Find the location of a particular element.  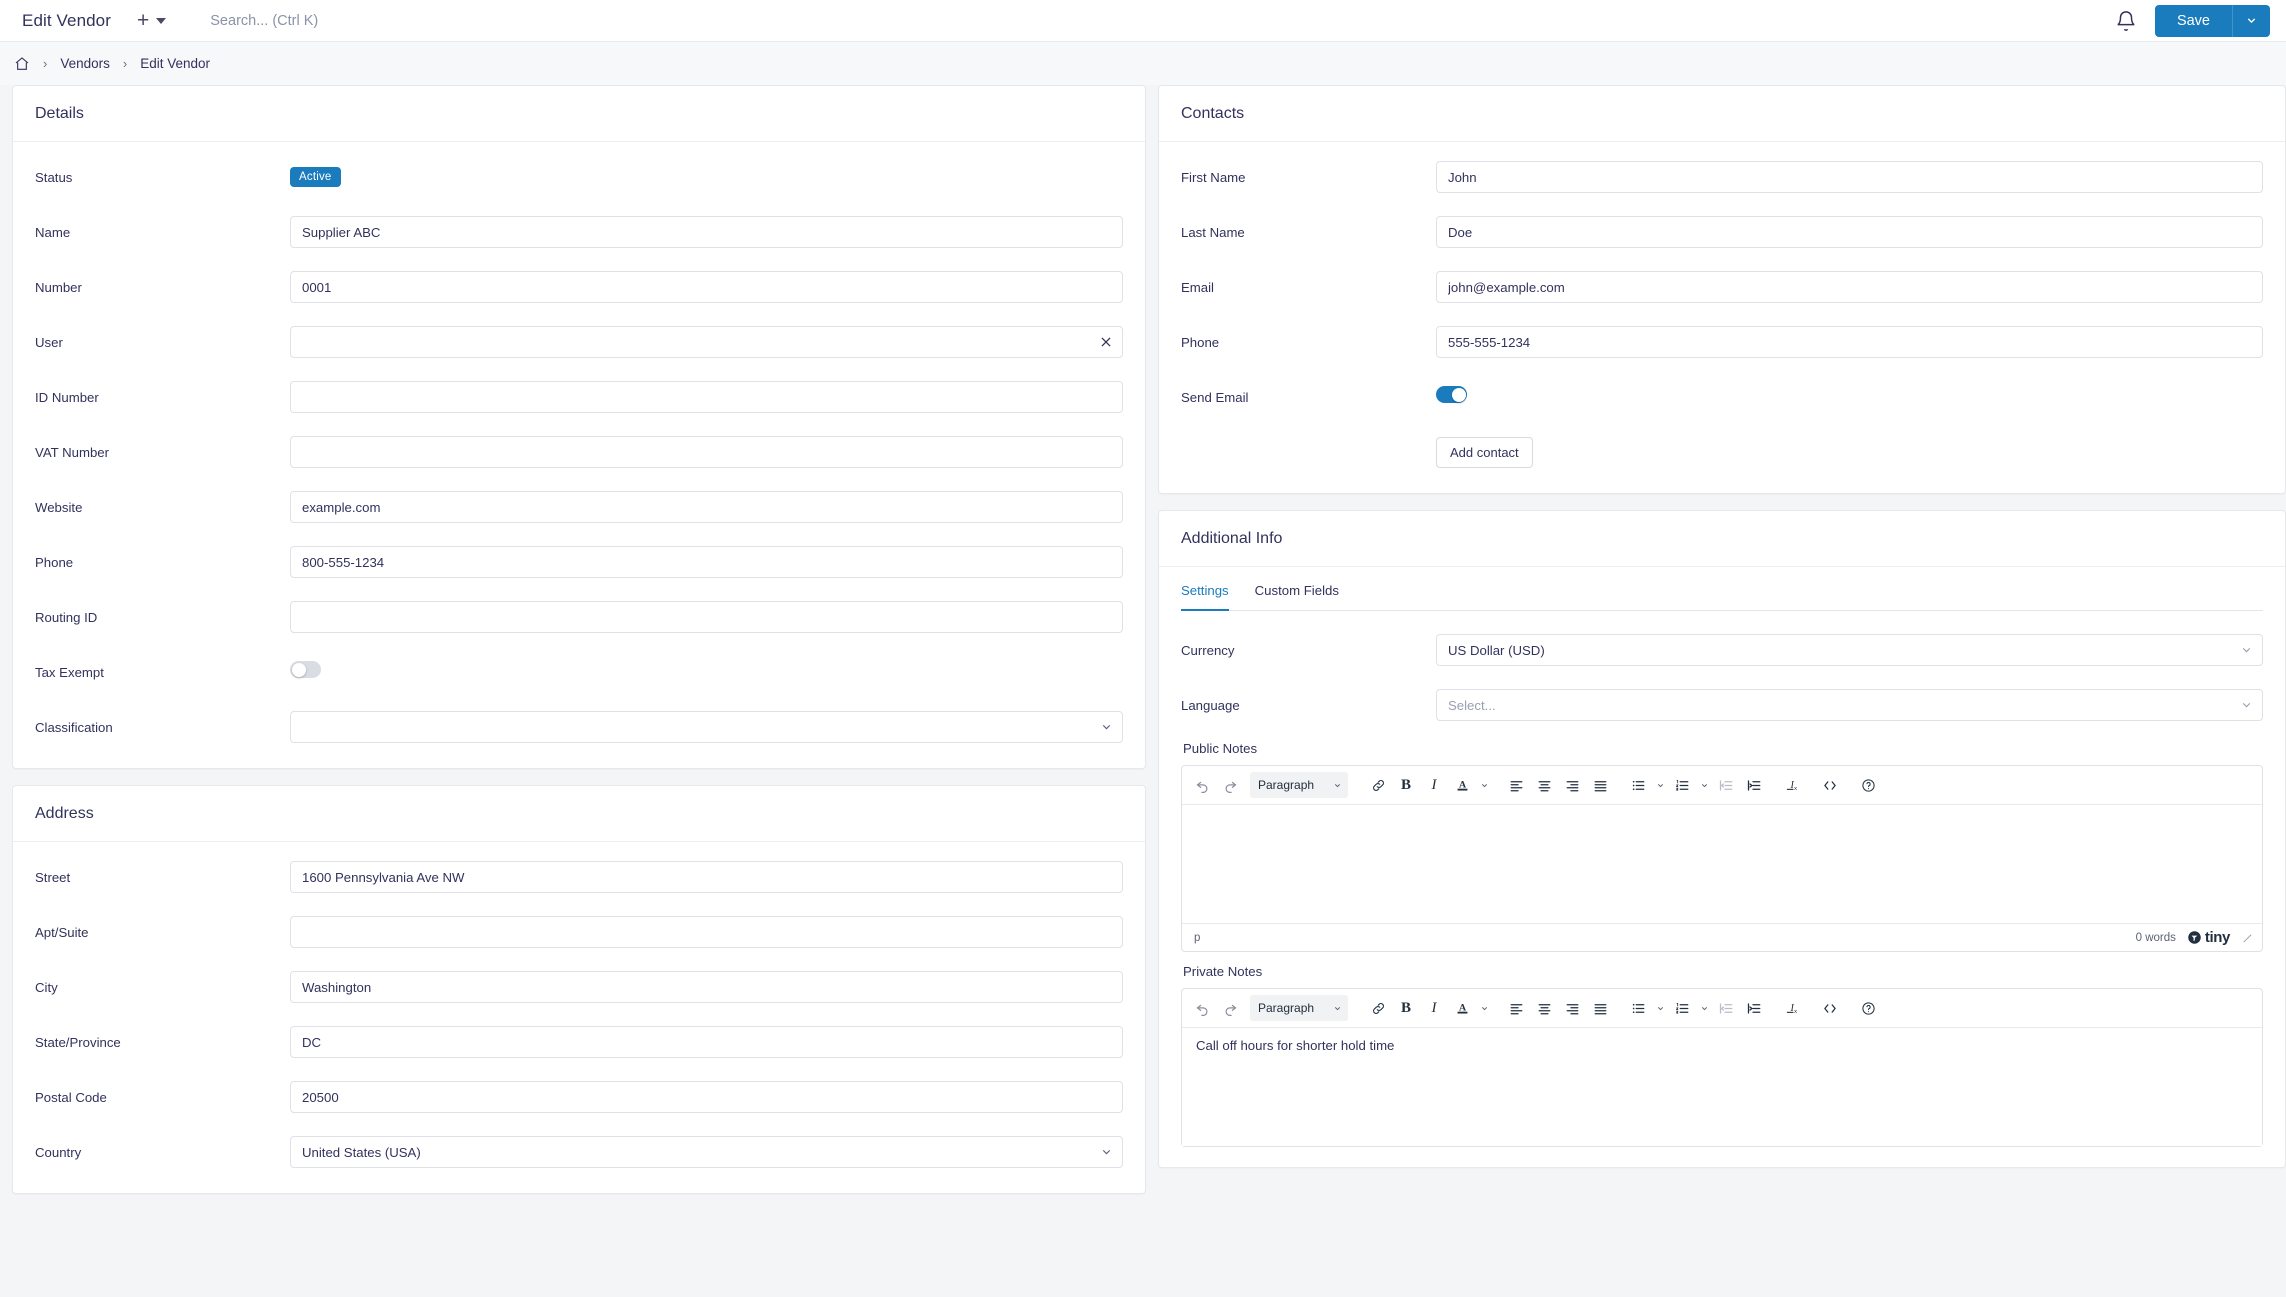

field-row-name: Name is located at coordinates (579, 232).